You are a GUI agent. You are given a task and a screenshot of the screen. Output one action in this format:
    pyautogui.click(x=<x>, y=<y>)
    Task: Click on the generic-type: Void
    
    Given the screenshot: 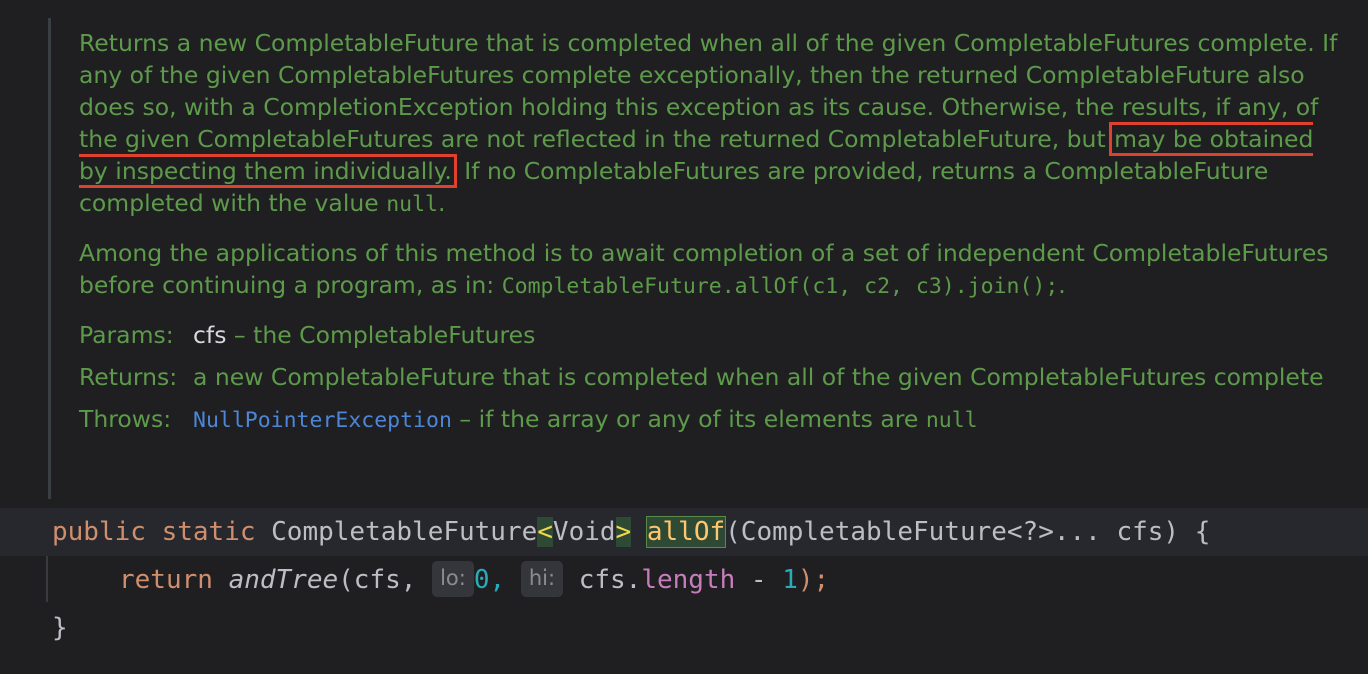 What is the action you would take?
    pyautogui.click(x=584, y=532)
    